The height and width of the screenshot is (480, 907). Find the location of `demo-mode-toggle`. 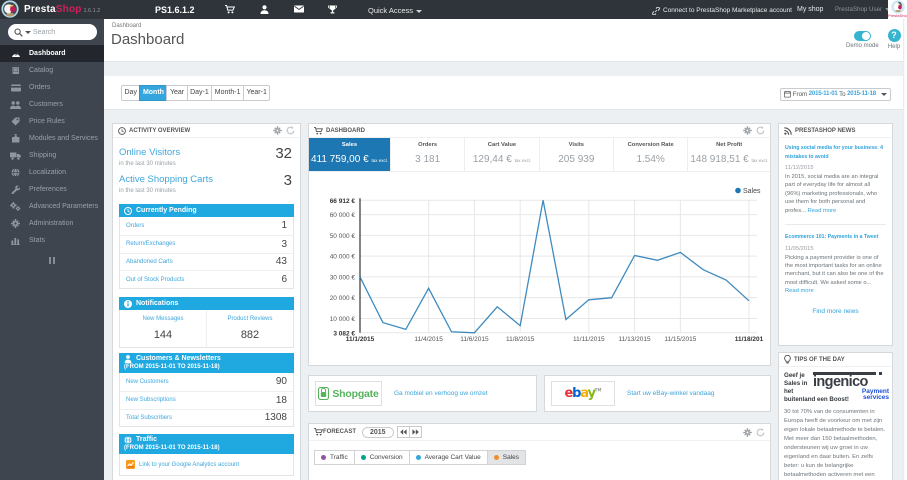

demo-mode-toggle is located at coordinates (862, 36).